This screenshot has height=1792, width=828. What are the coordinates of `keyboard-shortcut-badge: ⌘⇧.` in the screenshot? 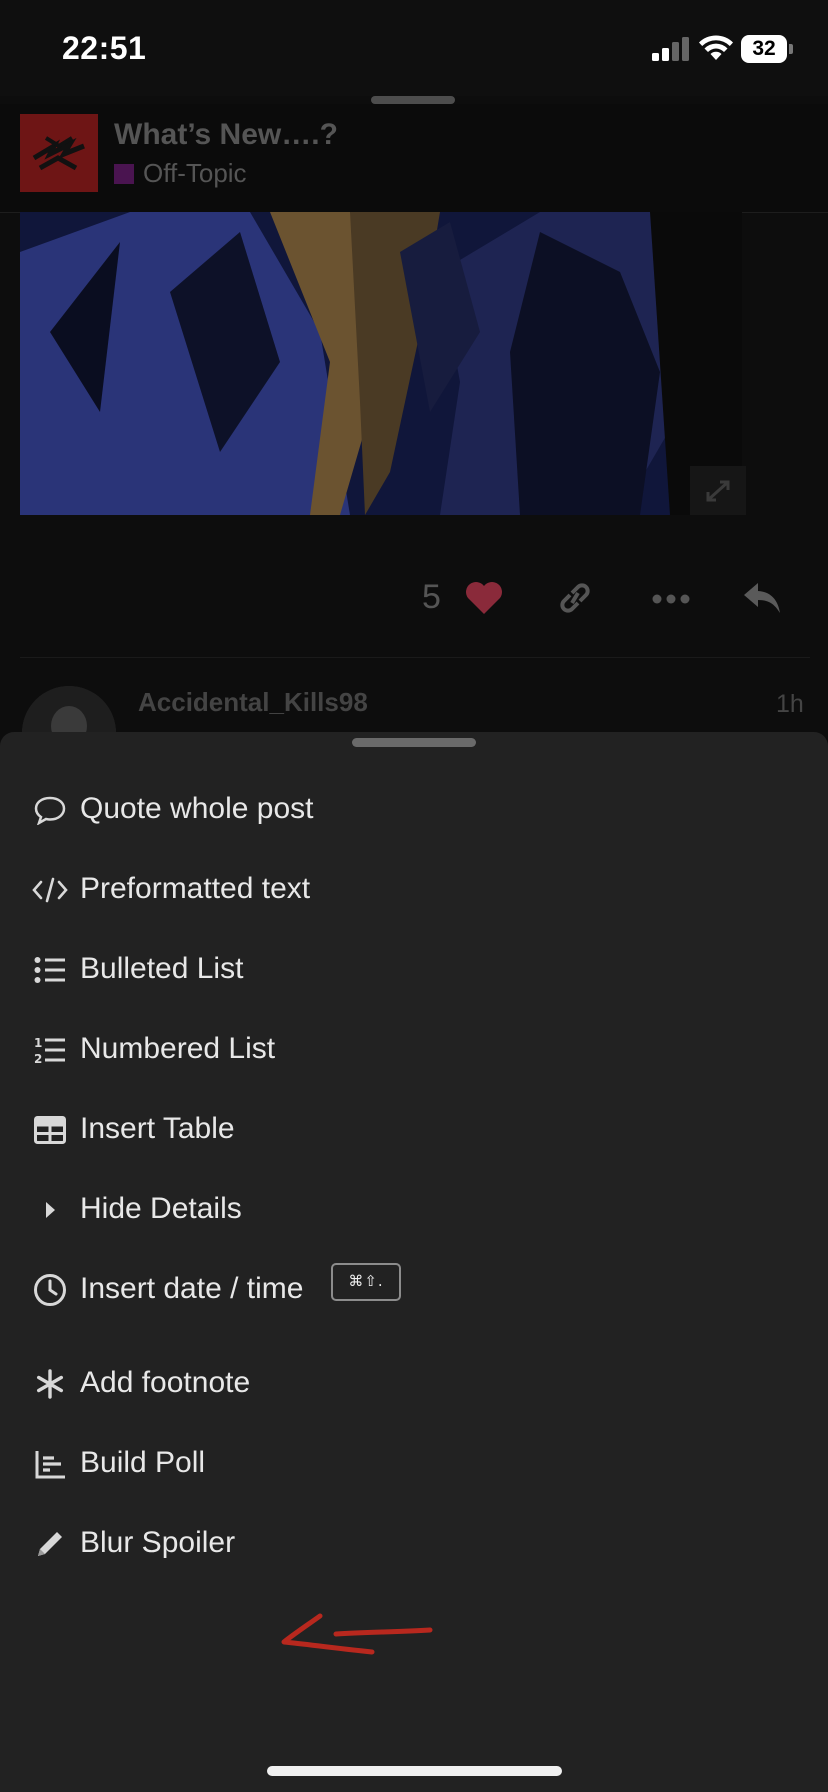 It's located at (366, 1282).